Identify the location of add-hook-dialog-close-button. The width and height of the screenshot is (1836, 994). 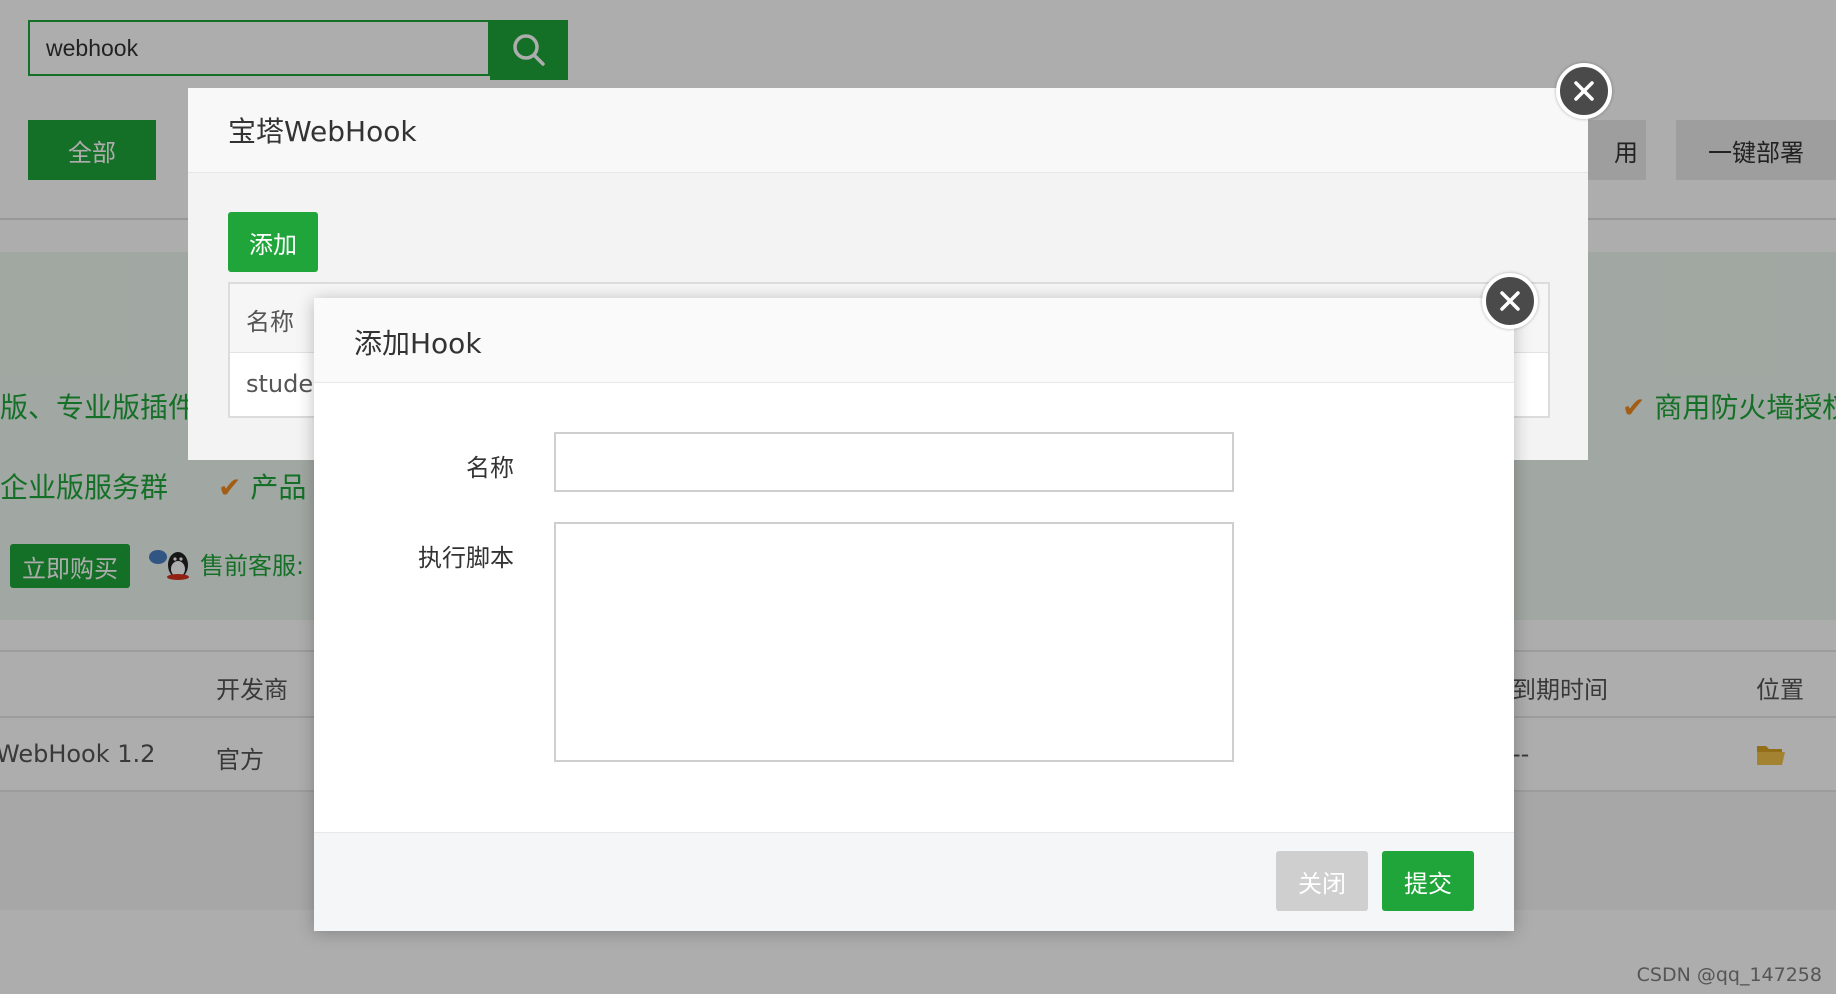
(1510, 301).